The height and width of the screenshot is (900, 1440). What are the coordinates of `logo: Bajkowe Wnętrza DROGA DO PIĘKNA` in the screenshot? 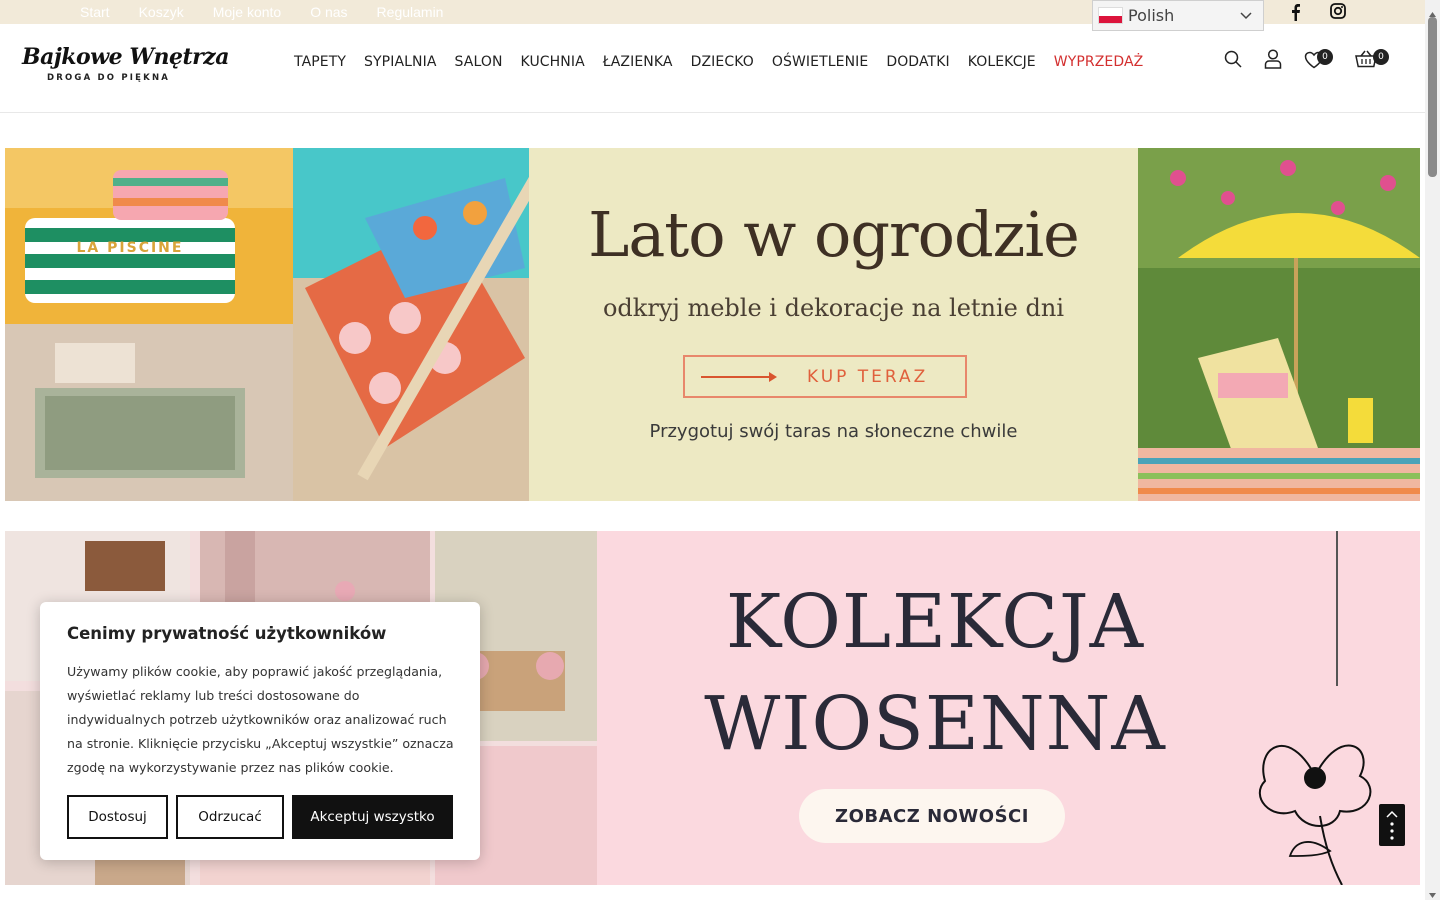 It's located at (126, 63).